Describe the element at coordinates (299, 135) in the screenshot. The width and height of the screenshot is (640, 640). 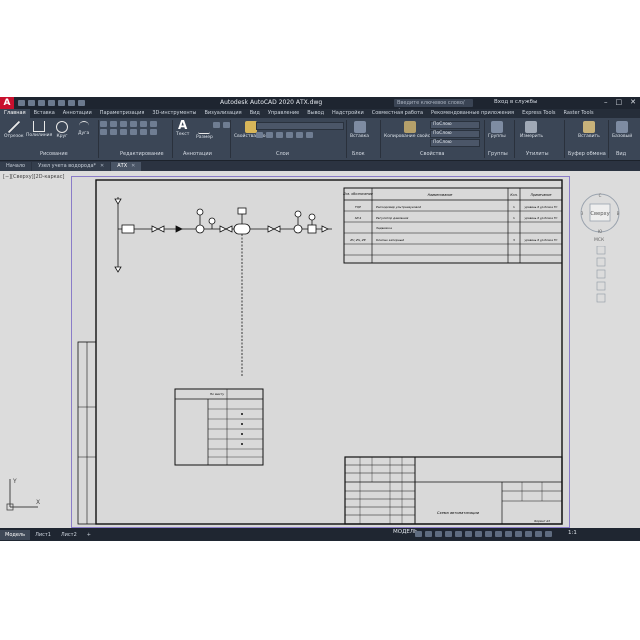
I see `layer-previous-icon` at that location.